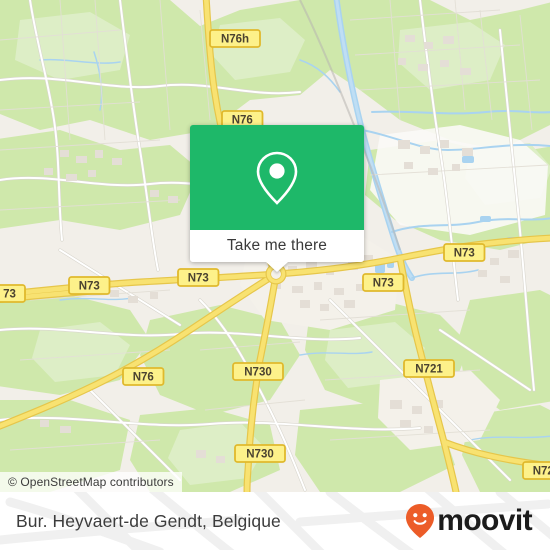 The image size is (550, 550). I want to click on popup-action-bar: Take me there, so click(277, 251).